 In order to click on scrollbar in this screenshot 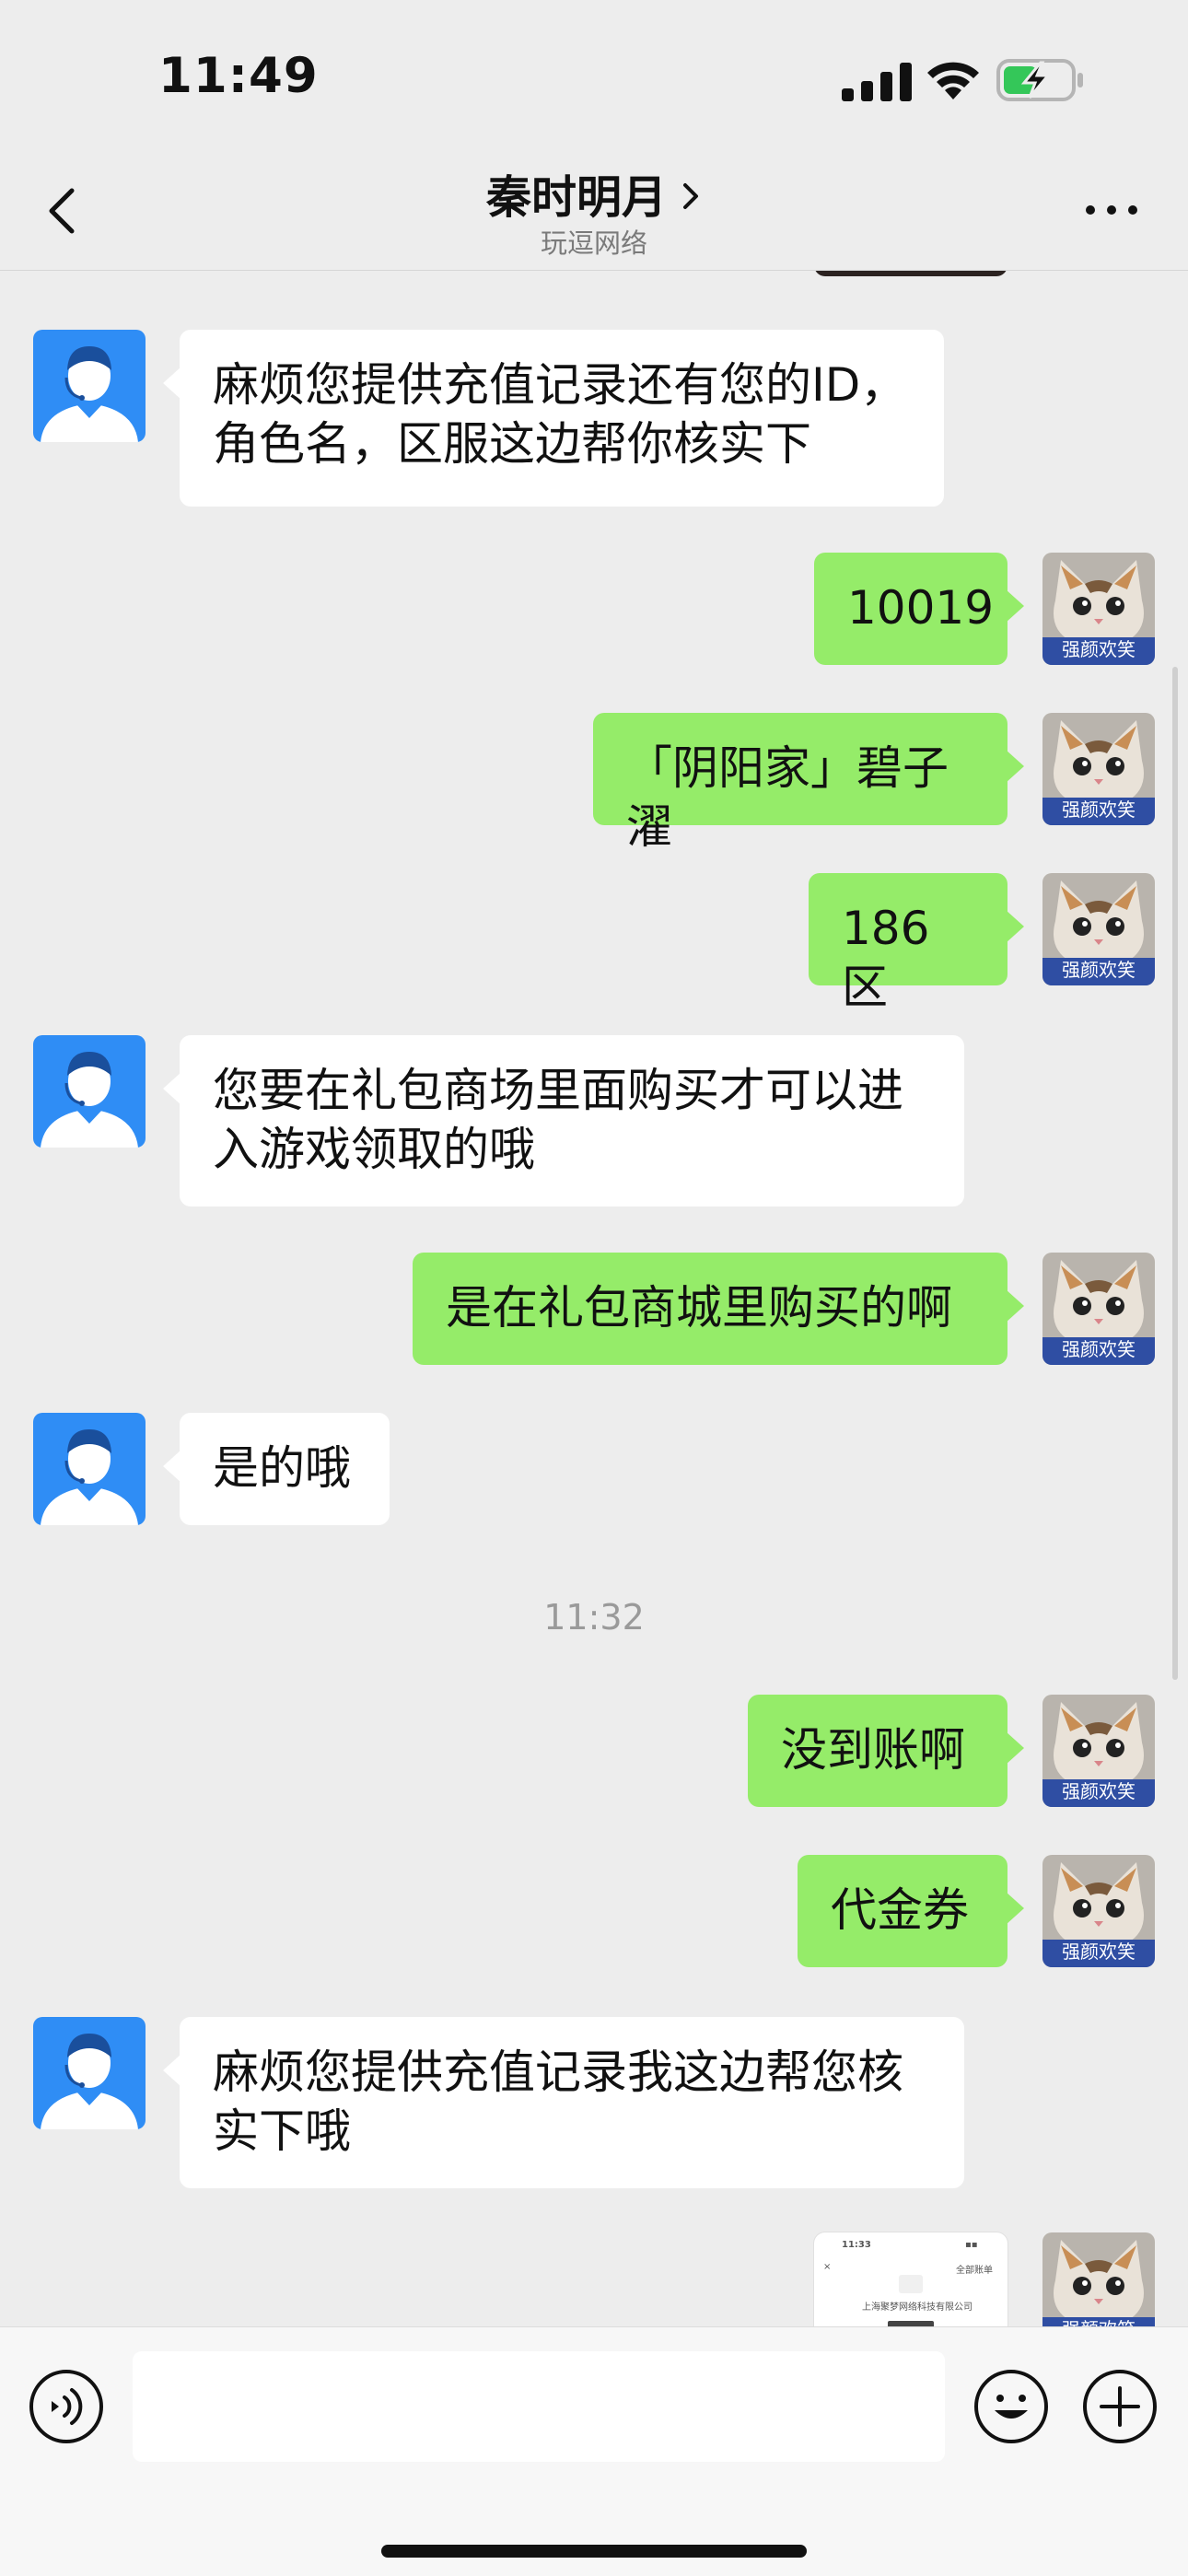, I will do `click(1175, 1173)`.